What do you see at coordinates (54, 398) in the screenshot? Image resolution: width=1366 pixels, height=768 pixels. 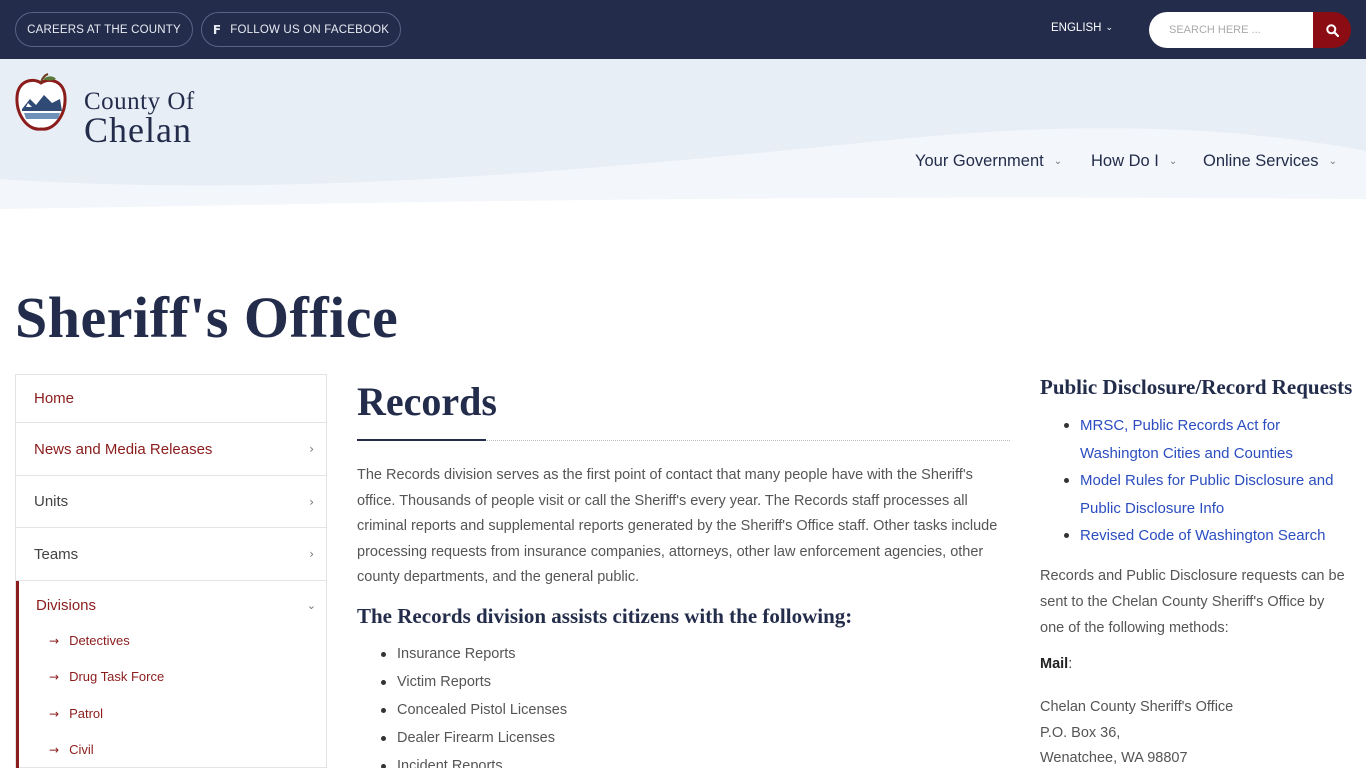 I see `sidebar-item-label: Home` at bounding box center [54, 398].